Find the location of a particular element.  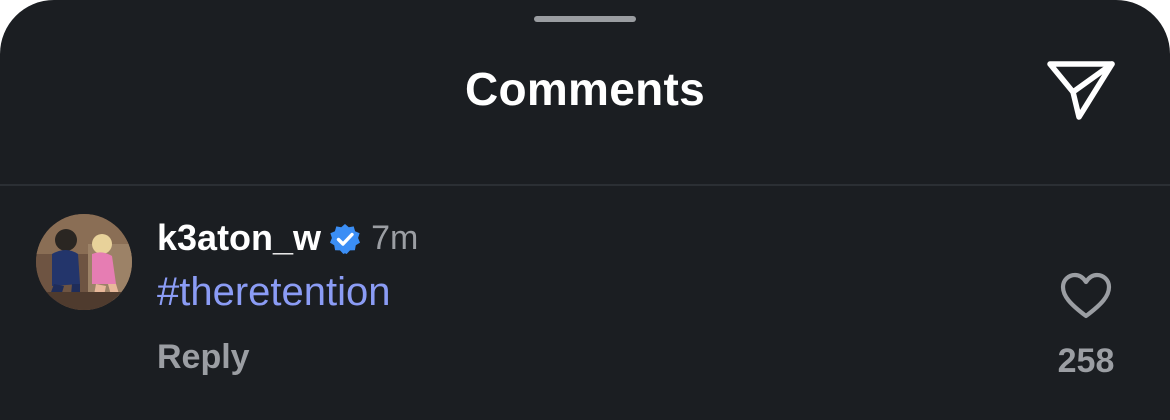

drag-handle is located at coordinates (585, 19).